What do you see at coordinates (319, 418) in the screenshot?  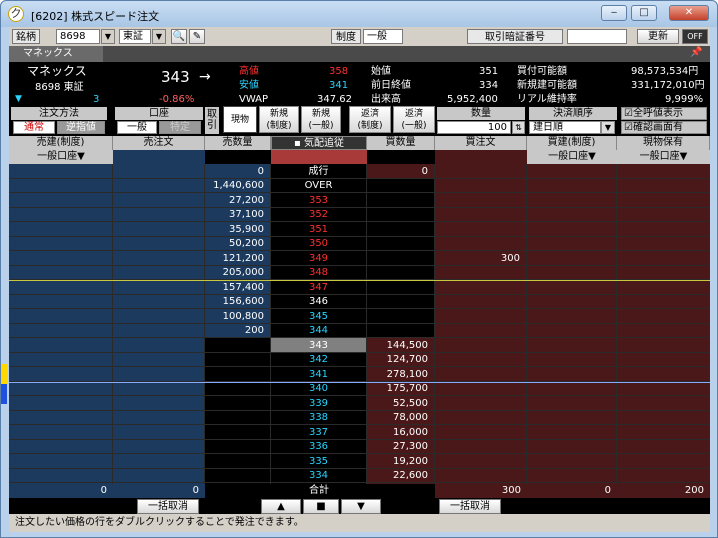 I see `price-cell: 338` at bounding box center [319, 418].